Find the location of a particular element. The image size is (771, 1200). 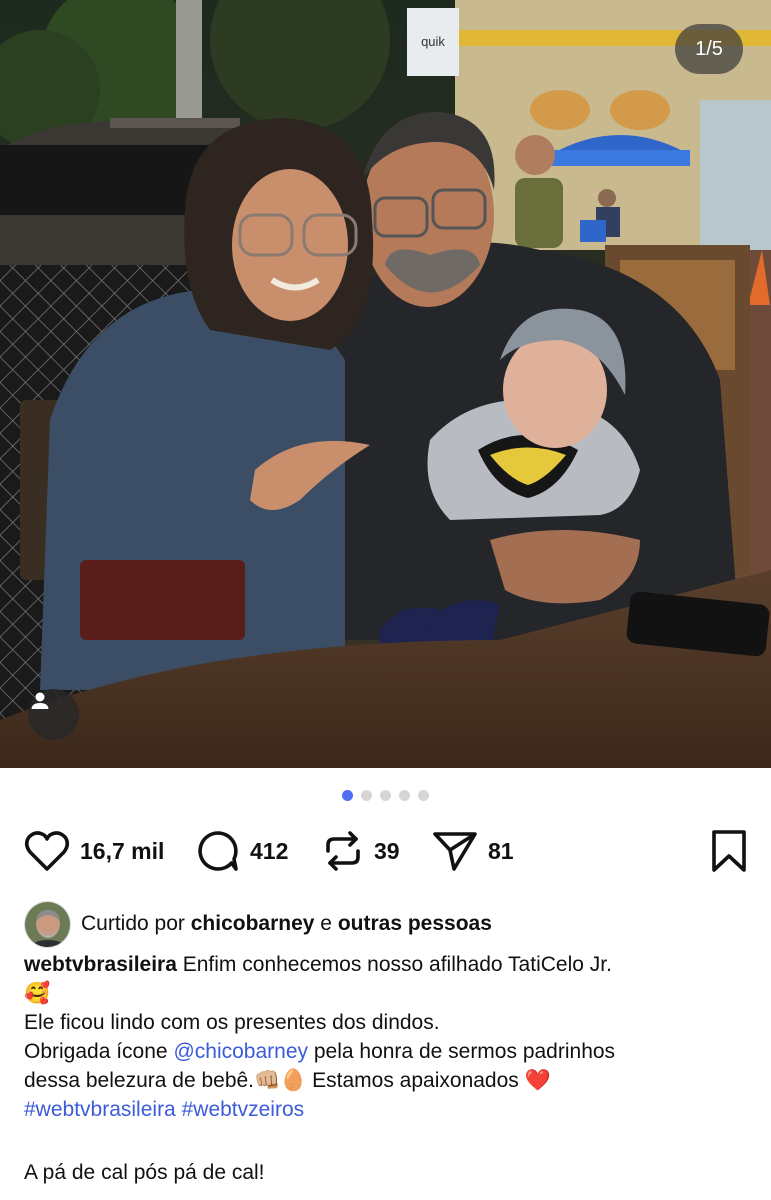

comment-button: 412 is located at coordinates (242, 851).